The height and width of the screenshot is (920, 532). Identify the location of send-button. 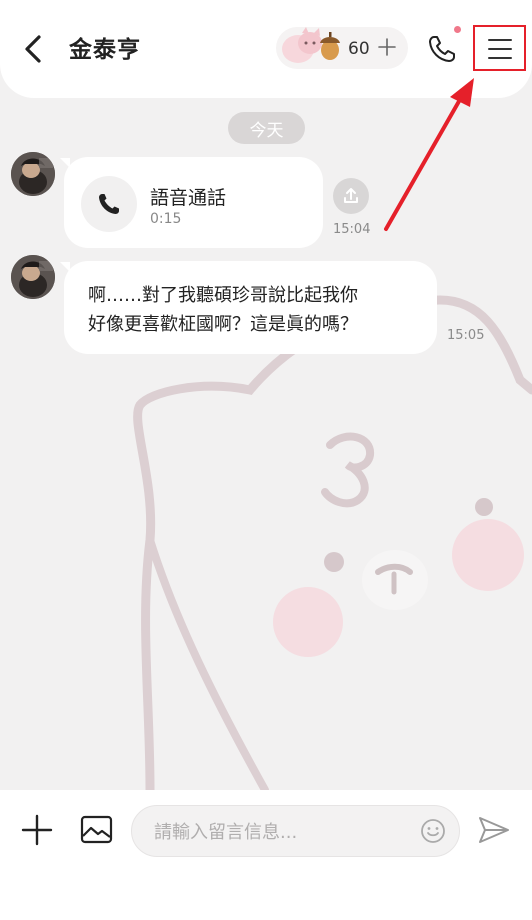
(494, 830).